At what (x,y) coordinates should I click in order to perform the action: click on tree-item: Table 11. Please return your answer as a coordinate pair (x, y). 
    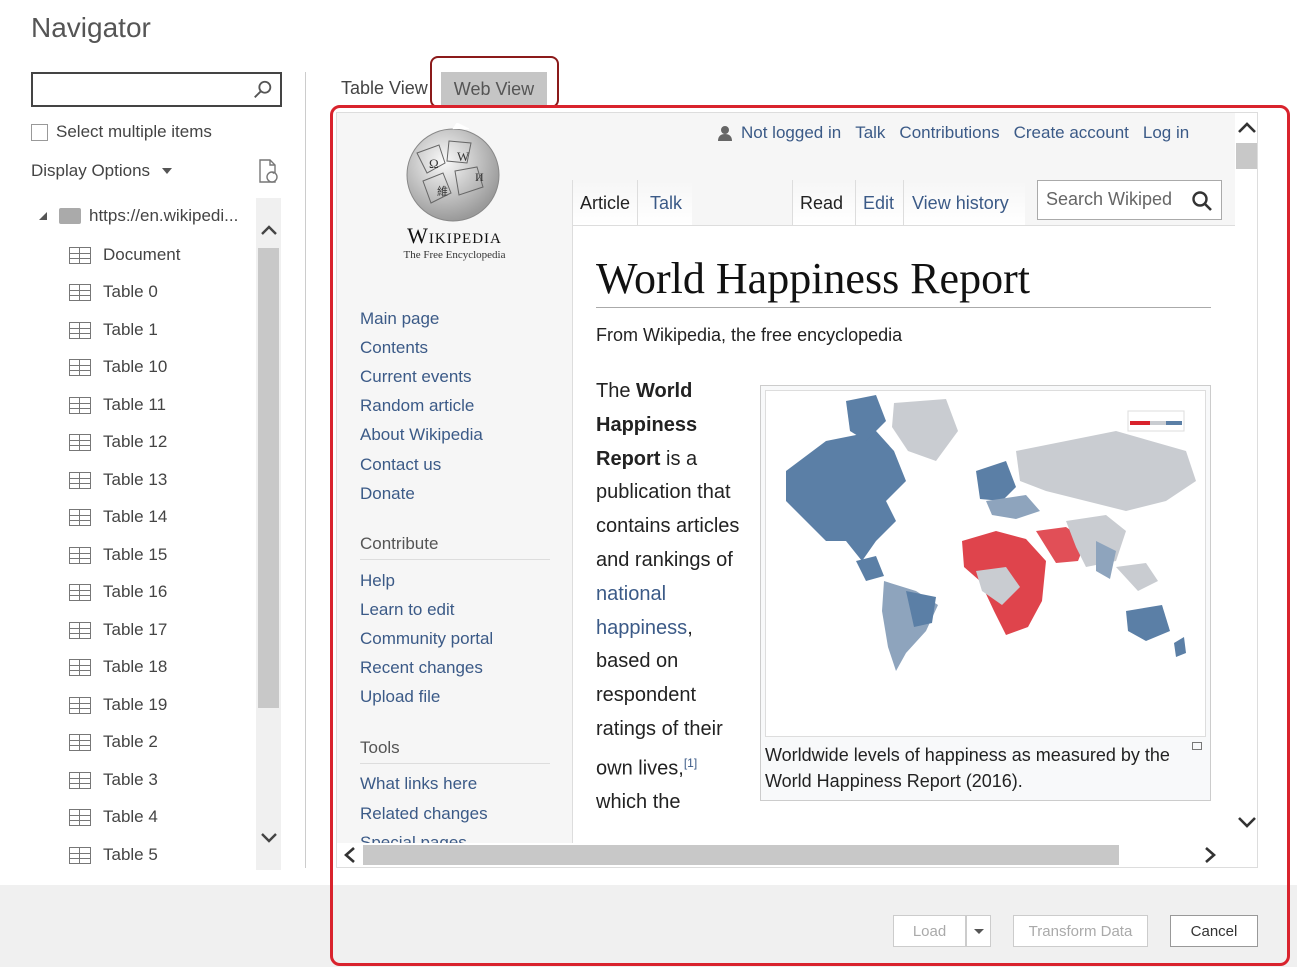
    Looking at the image, I should click on (117, 405).